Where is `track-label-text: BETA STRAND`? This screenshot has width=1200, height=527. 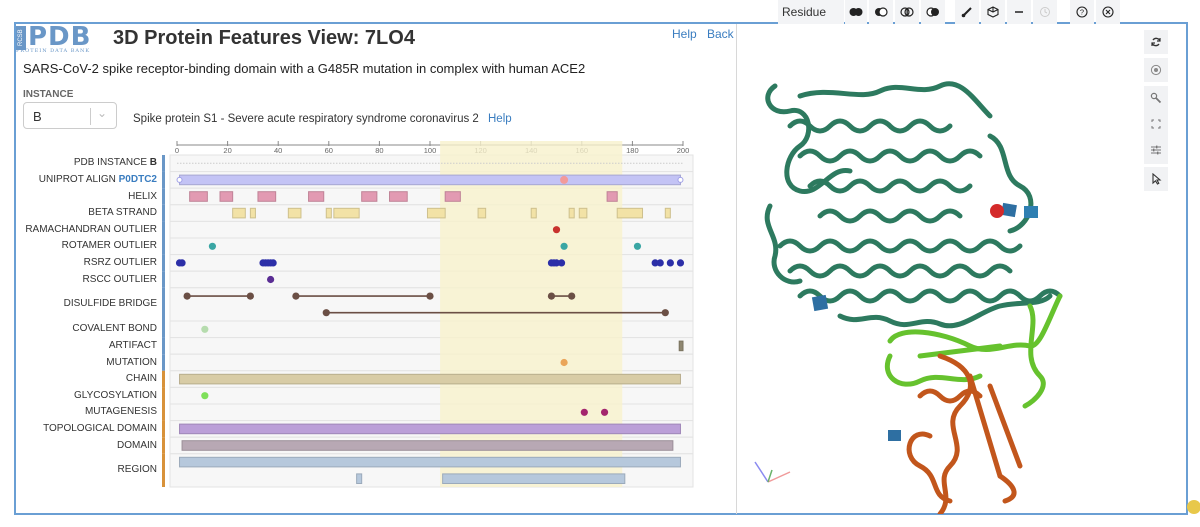 track-label-text: BETA STRAND is located at coordinates (122, 213).